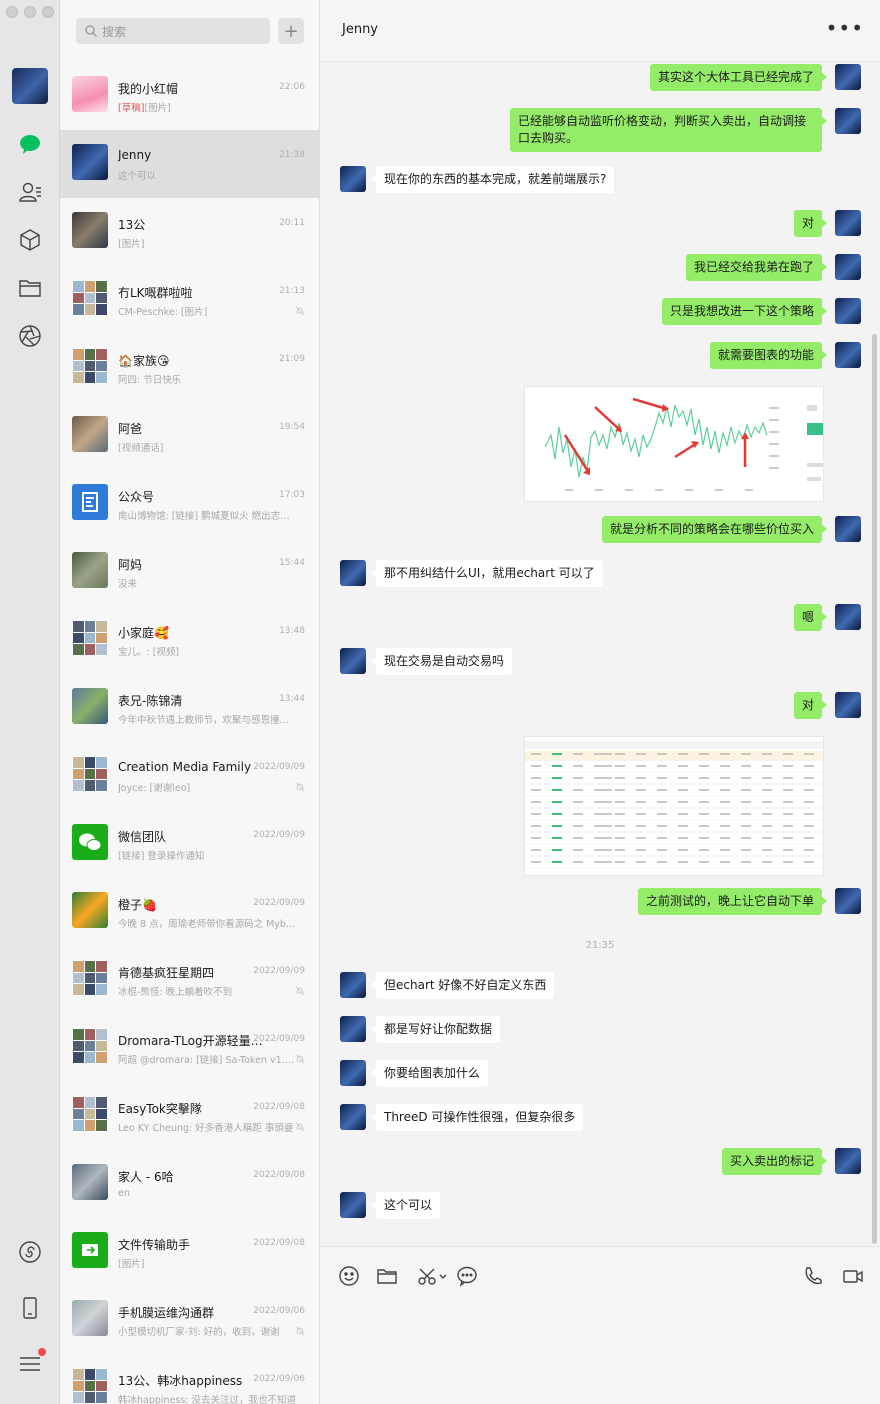 This screenshot has height=1404, width=880. I want to click on message-bubble: 其实这个大体工具已经完成了, so click(738, 77).